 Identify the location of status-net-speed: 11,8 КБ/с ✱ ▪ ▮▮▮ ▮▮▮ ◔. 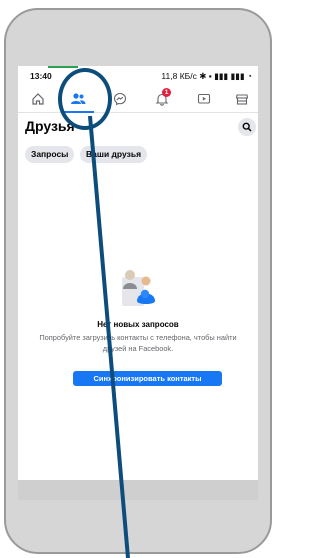
(206, 76).